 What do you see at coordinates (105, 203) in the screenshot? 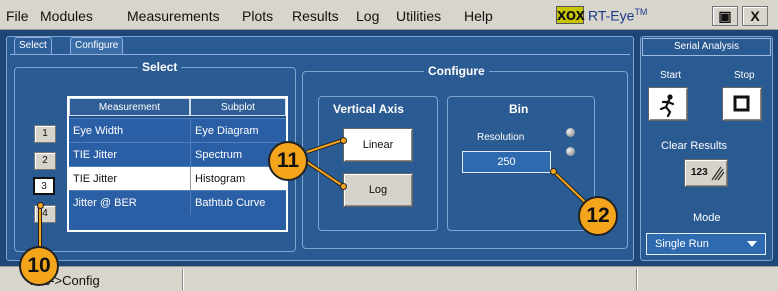
I see `cell-measurement: Jitter @ BER` at bounding box center [105, 203].